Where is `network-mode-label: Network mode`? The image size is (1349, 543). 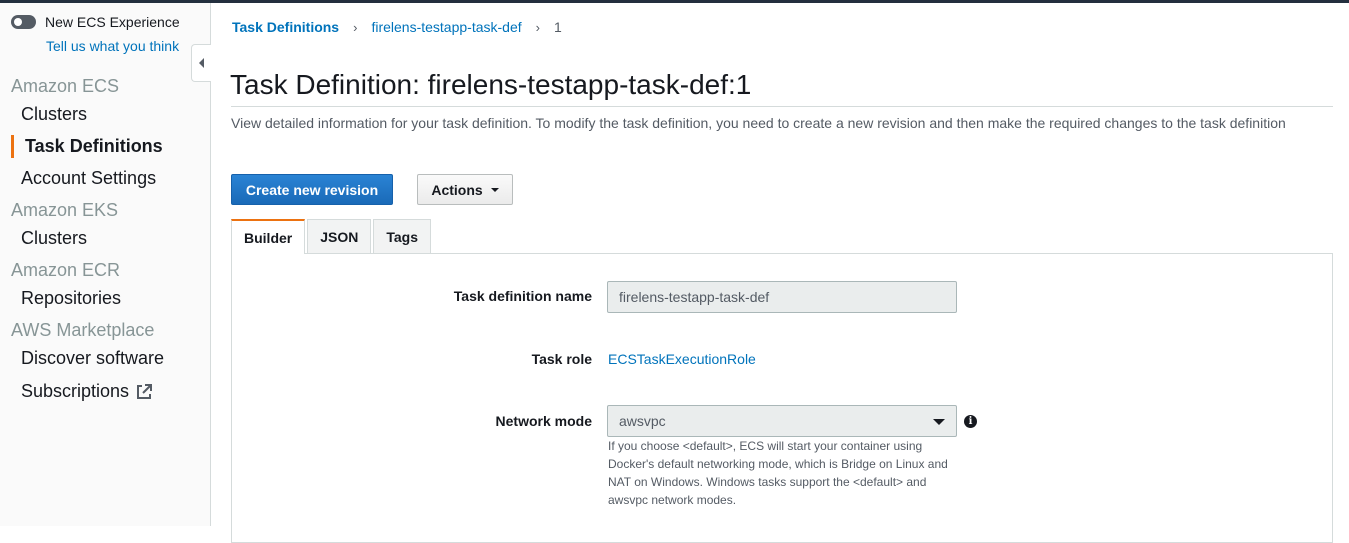 network-mode-label: Network mode is located at coordinates (543, 421).